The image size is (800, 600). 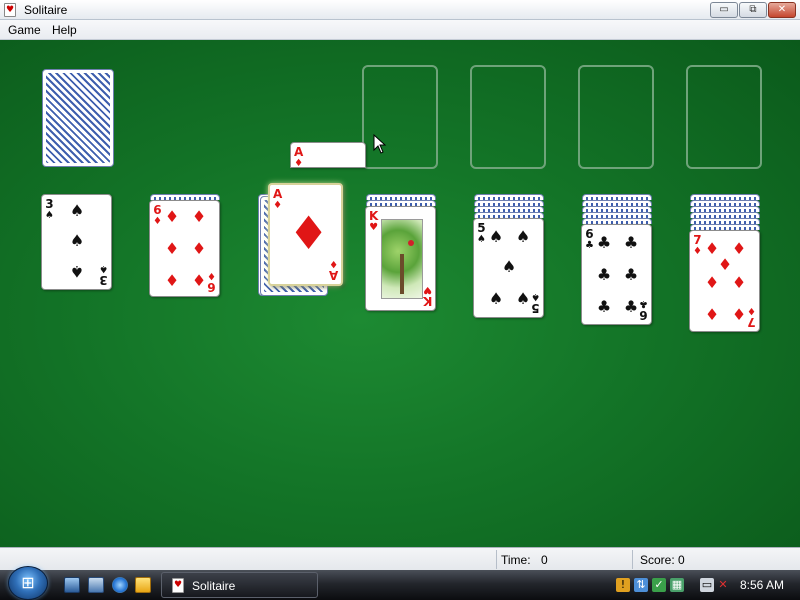 What do you see at coordinates (724, 10) in the screenshot?
I see `minimize-button: ▭` at bounding box center [724, 10].